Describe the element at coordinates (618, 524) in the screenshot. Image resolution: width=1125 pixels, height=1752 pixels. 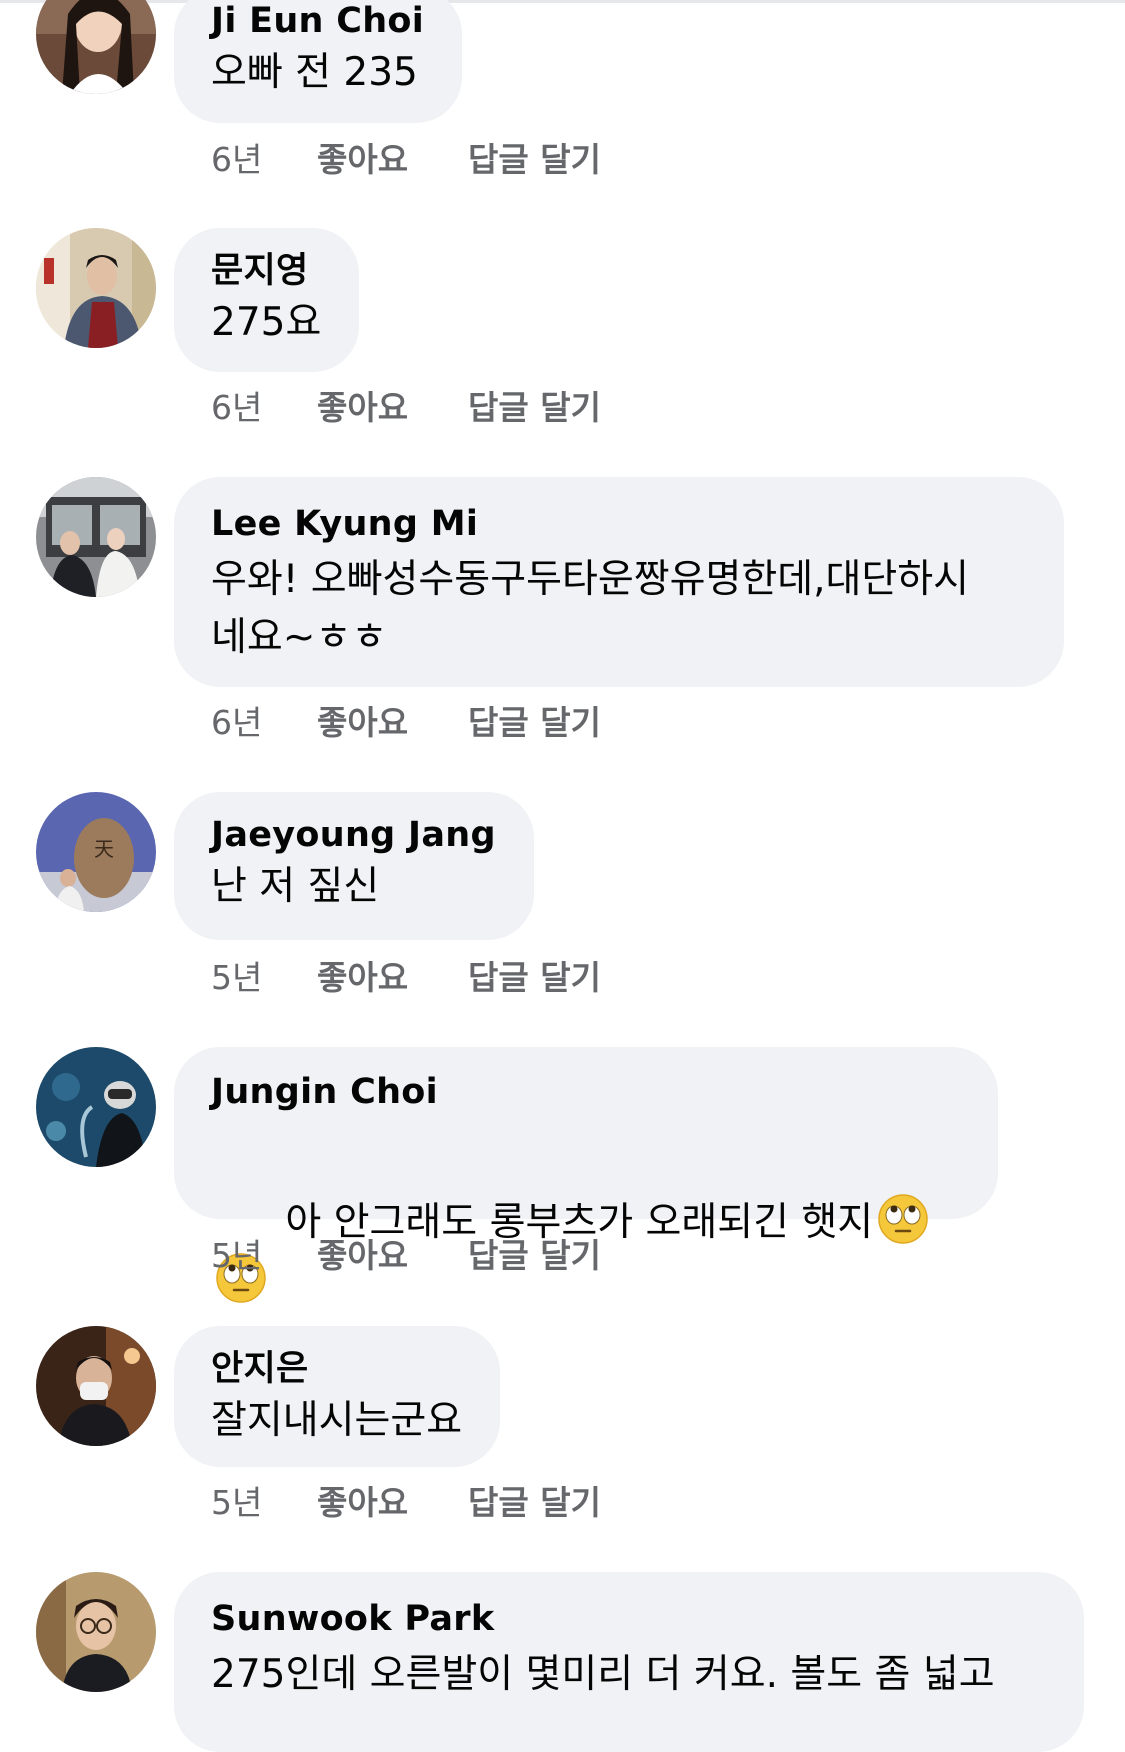
I see `comment-author: Lee Kyung Mi` at that location.